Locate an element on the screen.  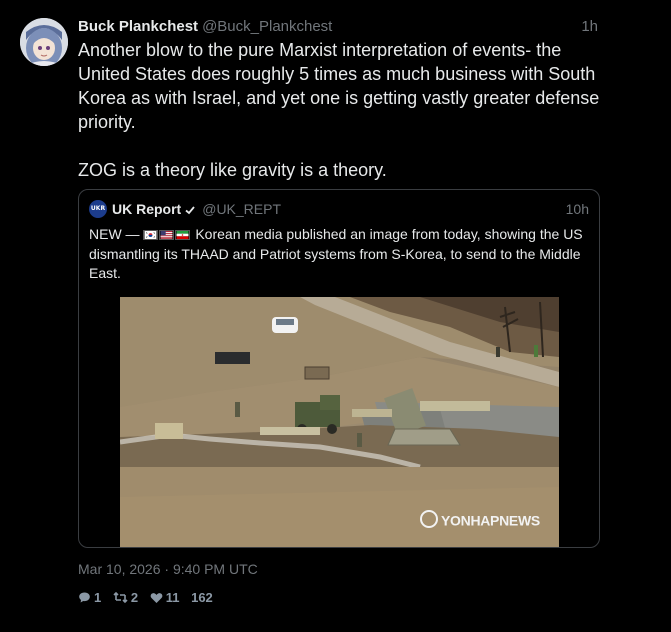
reply-count: 1 is located at coordinates (98, 597).